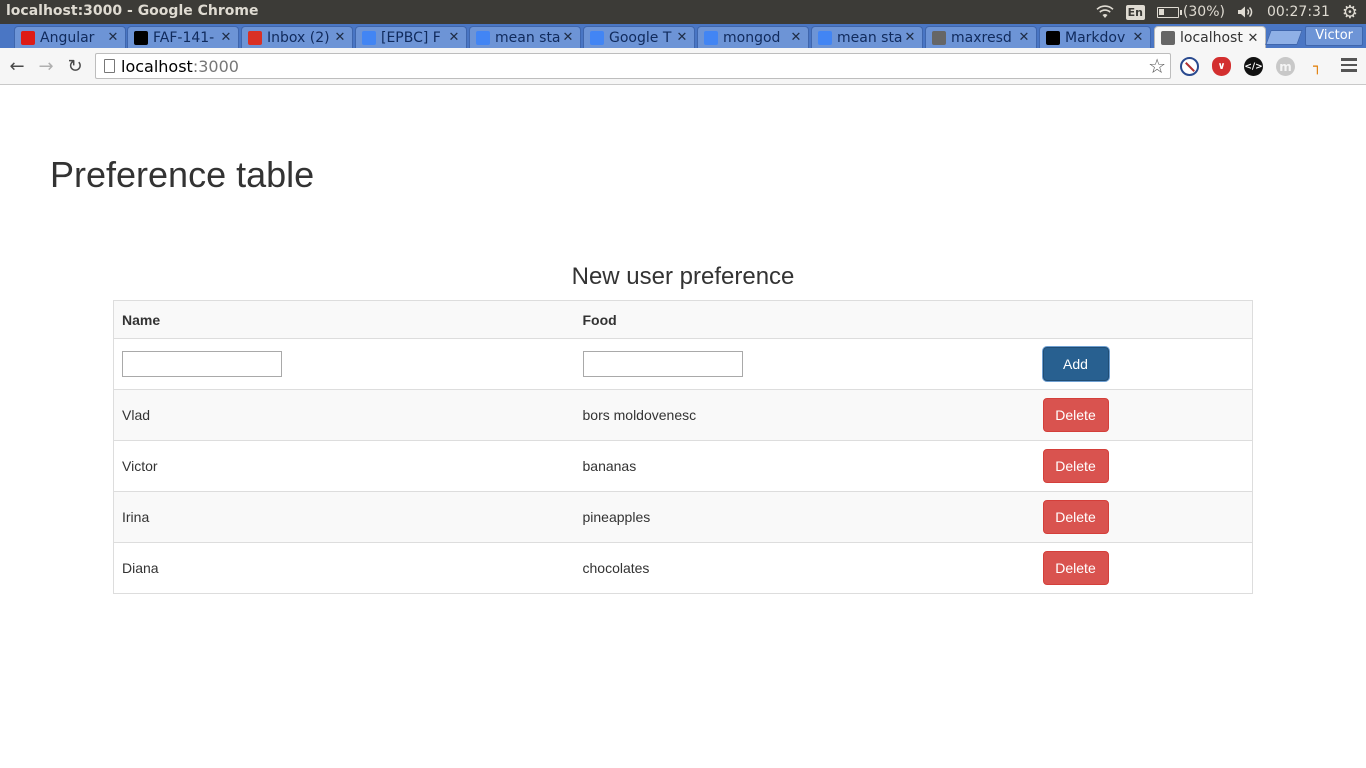 The width and height of the screenshot is (1366, 768). Describe the element at coordinates (1349, 66) in the screenshot. I see `chrome-menu-icon` at that location.